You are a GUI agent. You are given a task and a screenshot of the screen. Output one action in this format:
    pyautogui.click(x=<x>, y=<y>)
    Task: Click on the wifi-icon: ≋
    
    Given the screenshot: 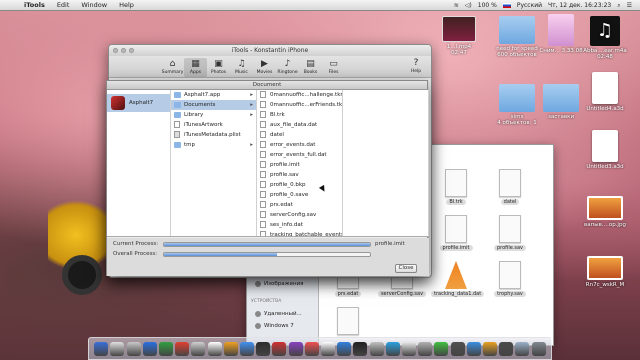 What is the action you would take?
    pyautogui.click(x=456, y=5)
    